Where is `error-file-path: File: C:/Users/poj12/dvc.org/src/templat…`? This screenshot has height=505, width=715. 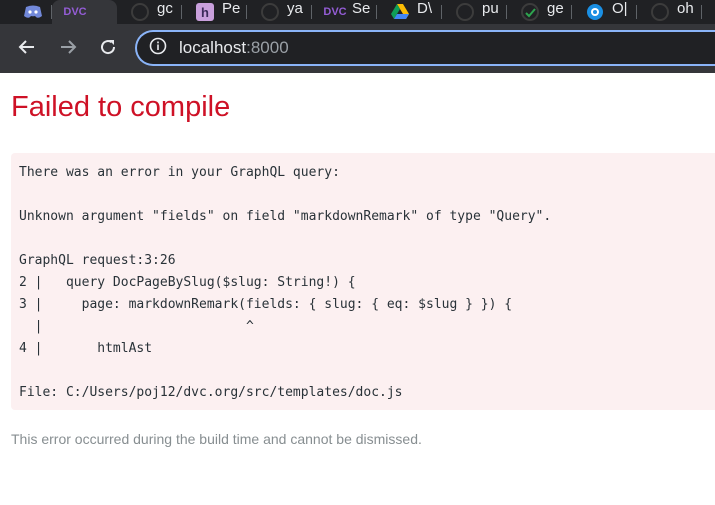 error-file-path: File: C:/Users/poj12/dvc.org/src/templat… is located at coordinates (211, 392).